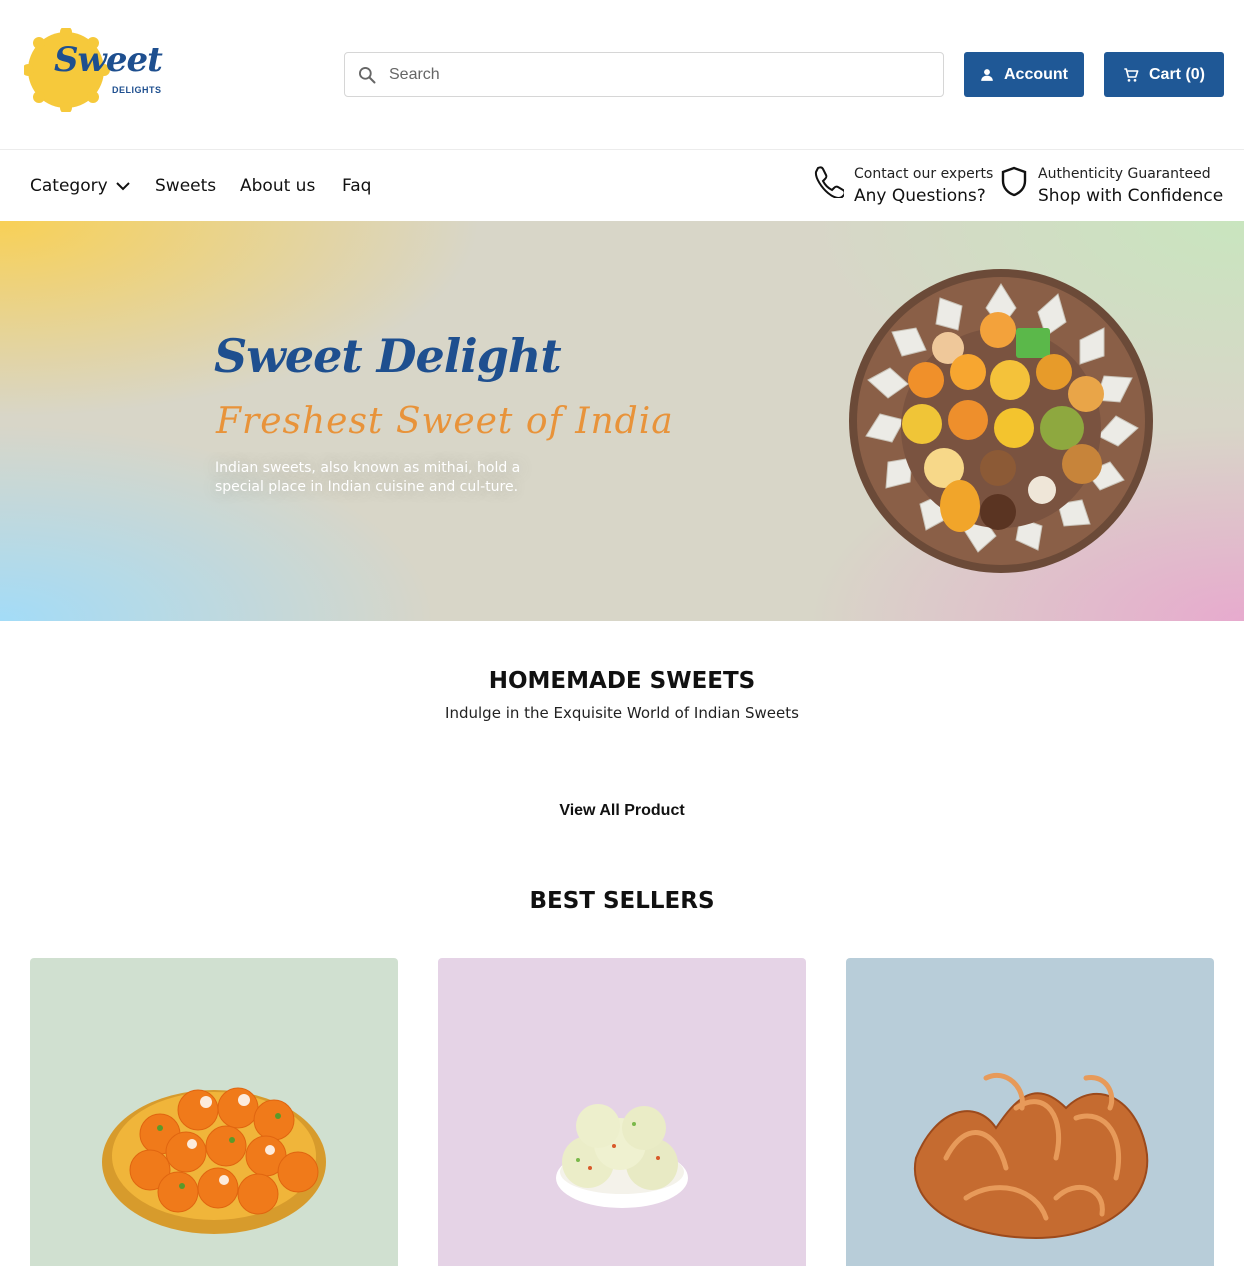 The image size is (1248, 1266). I want to click on rasgulla-bowl-image, so click(622, 1156).